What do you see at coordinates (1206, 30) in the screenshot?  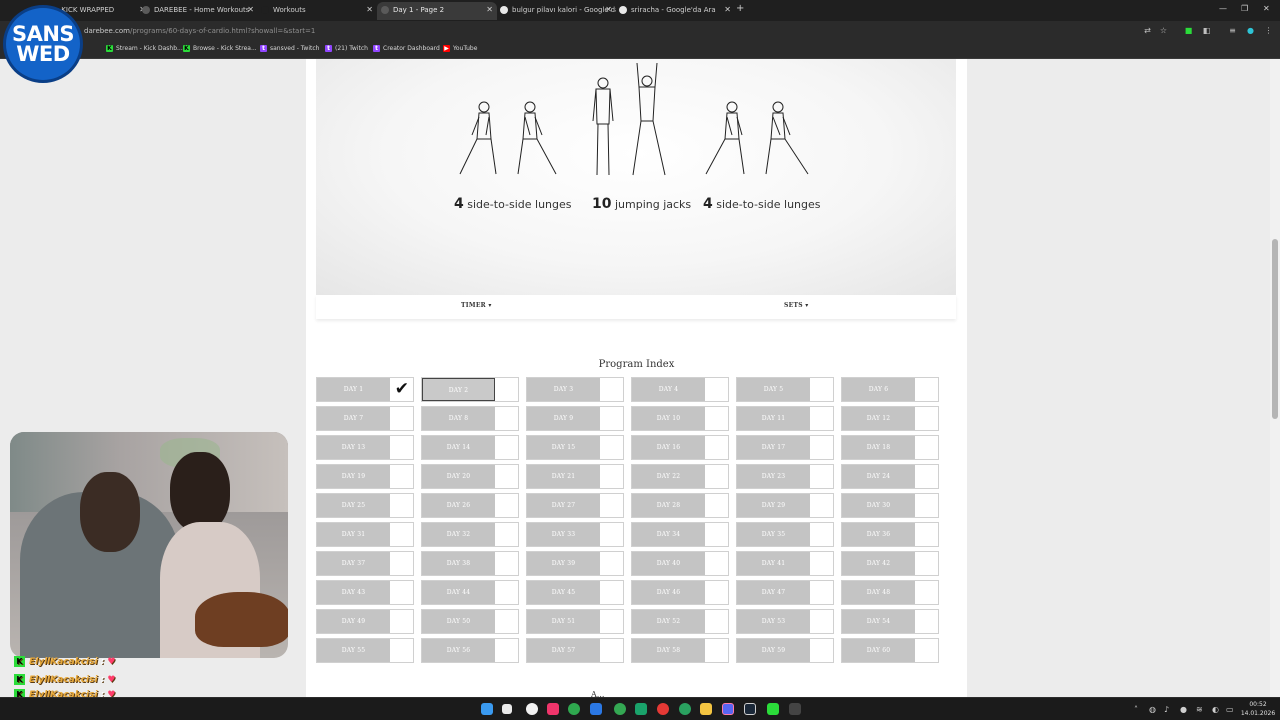 I see `puzzle-icon: ◧` at bounding box center [1206, 30].